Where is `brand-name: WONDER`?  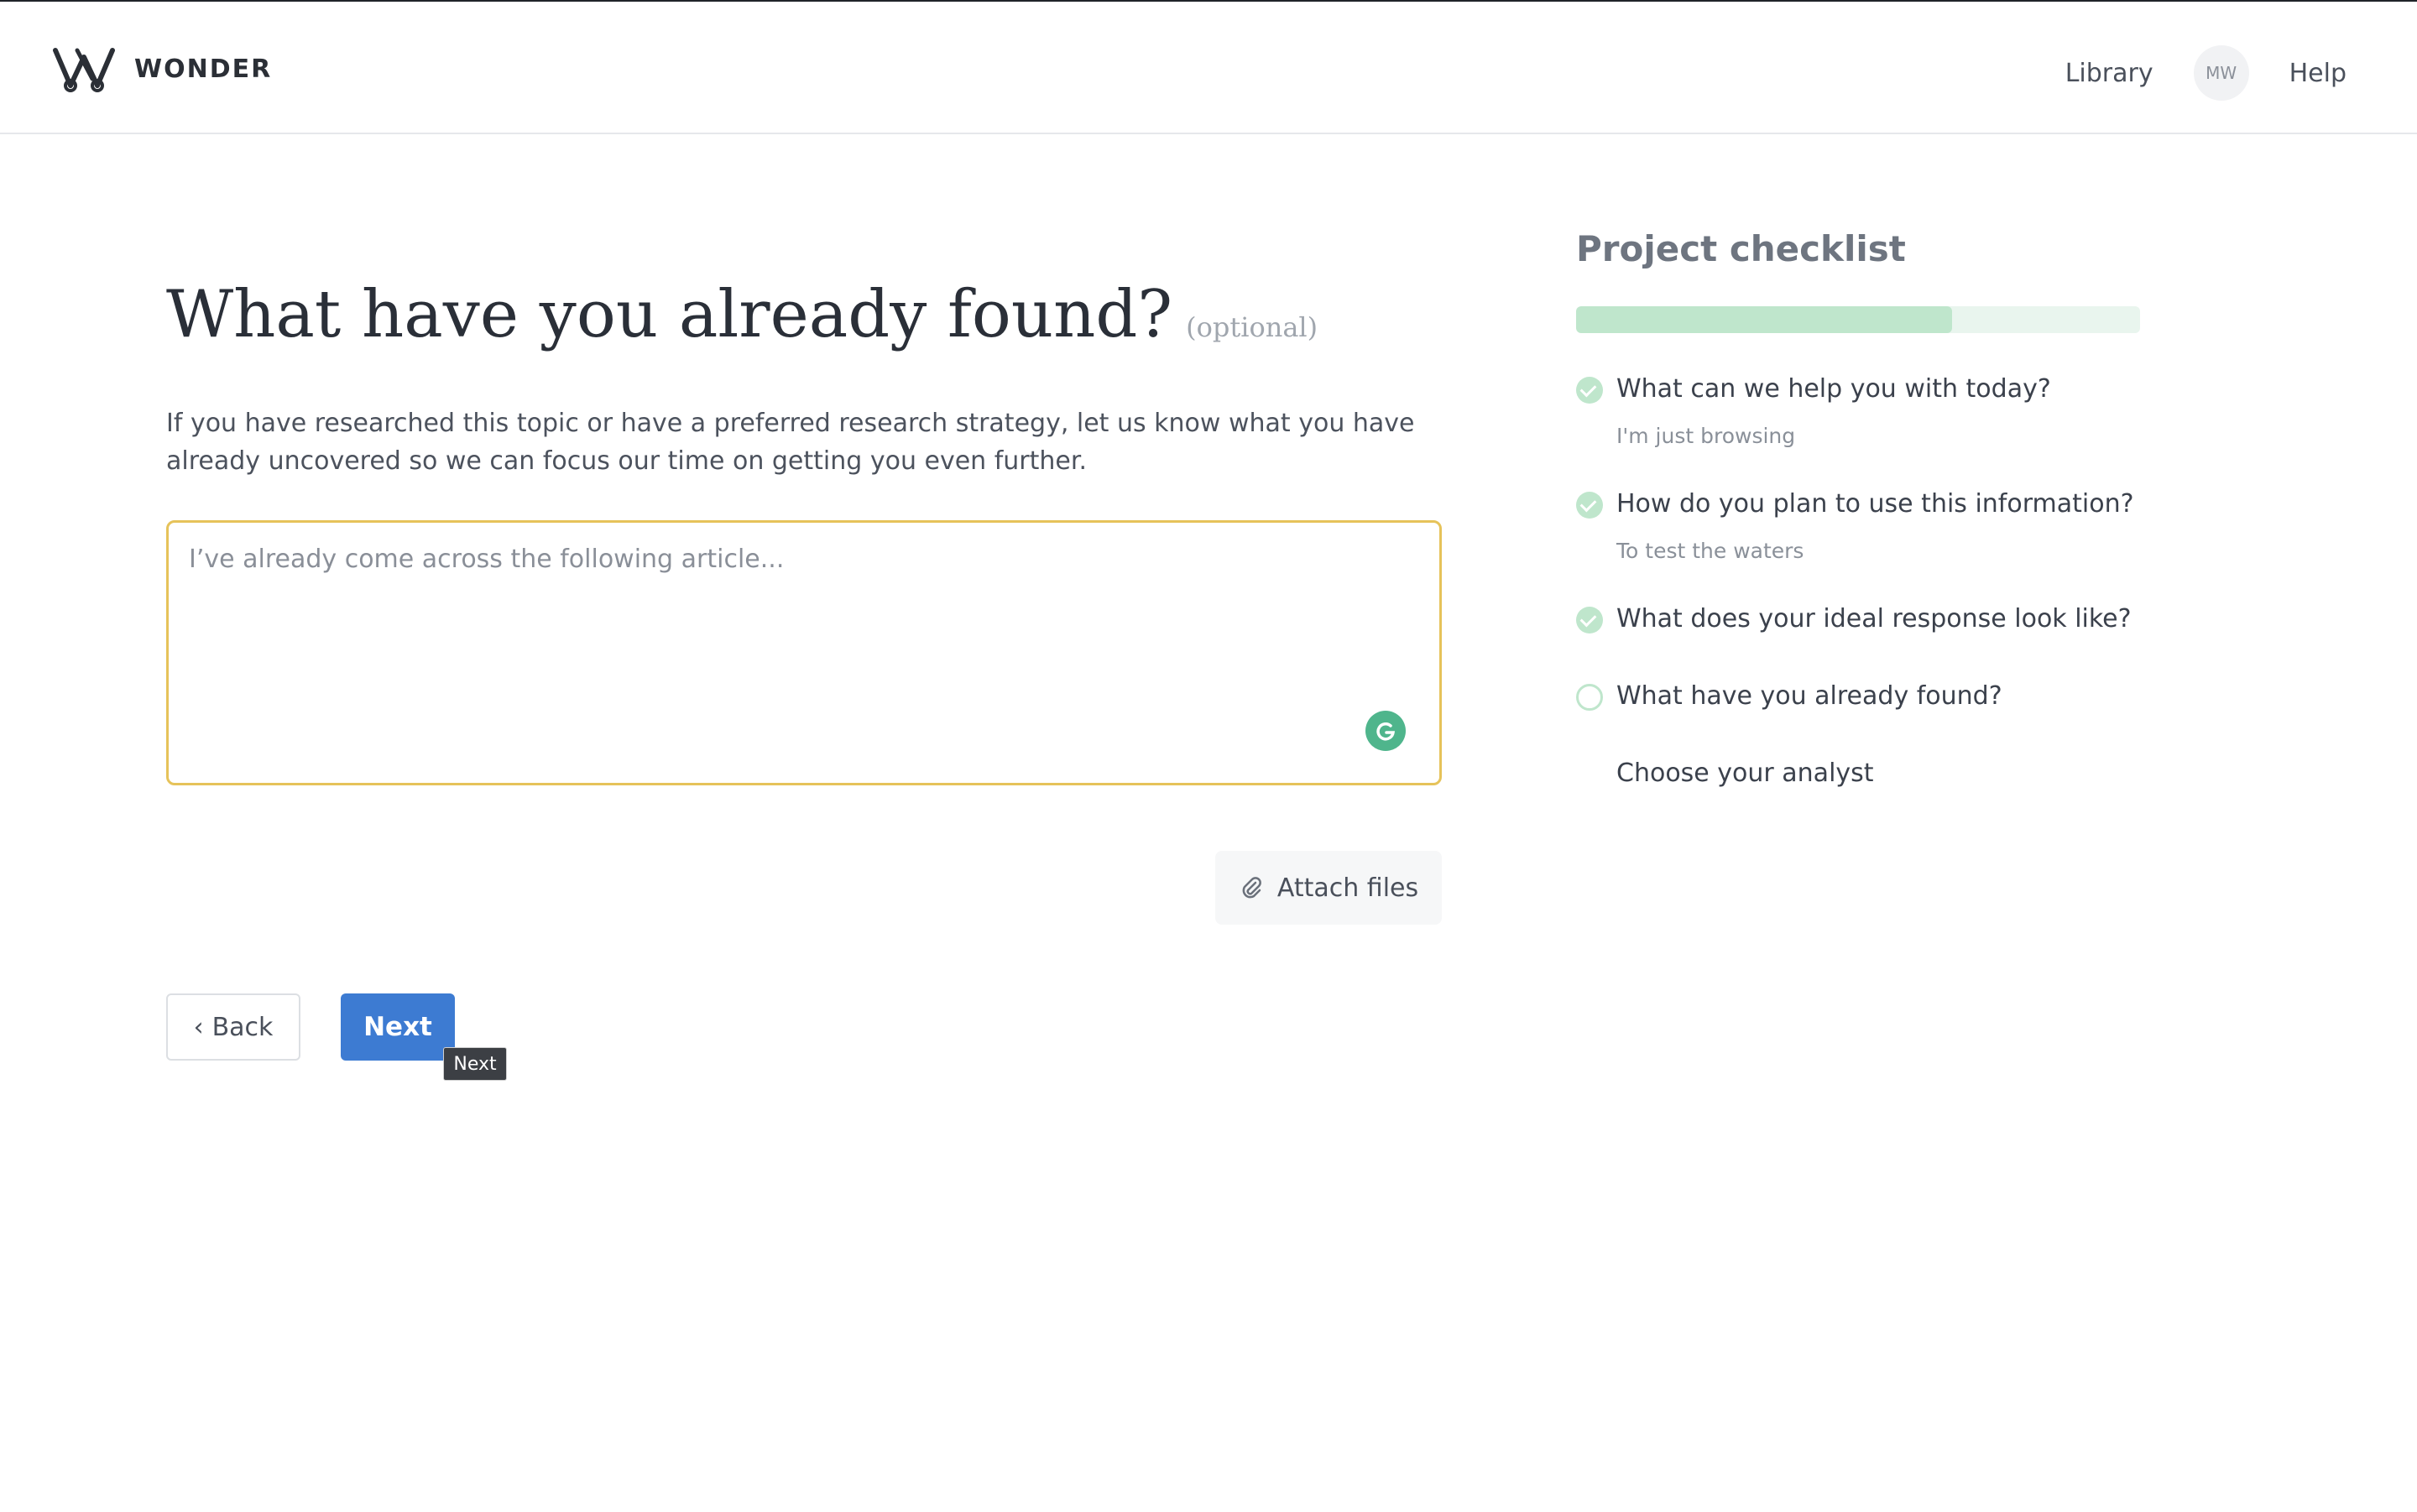 brand-name: WONDER is located at coordinates (203, 69).